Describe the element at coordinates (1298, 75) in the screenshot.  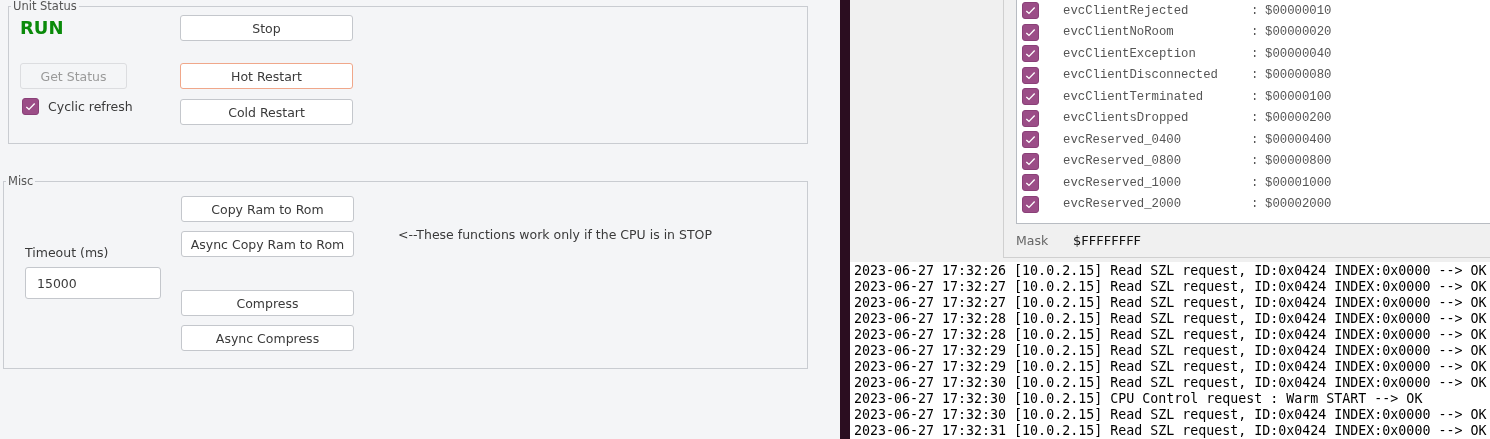
I see `event-value: $00000080` at that location.